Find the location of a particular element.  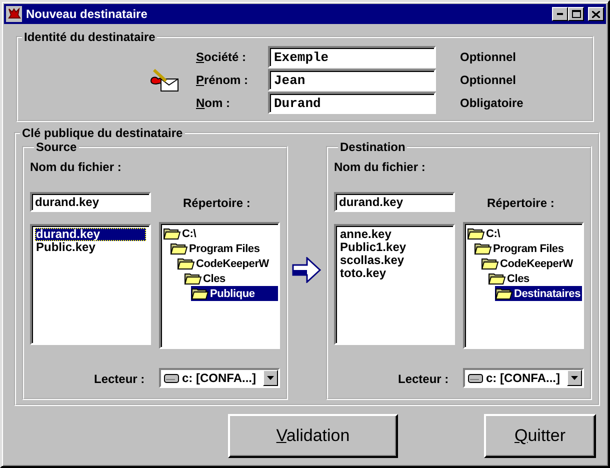

minimize-button is located at coordinates (560, 14).